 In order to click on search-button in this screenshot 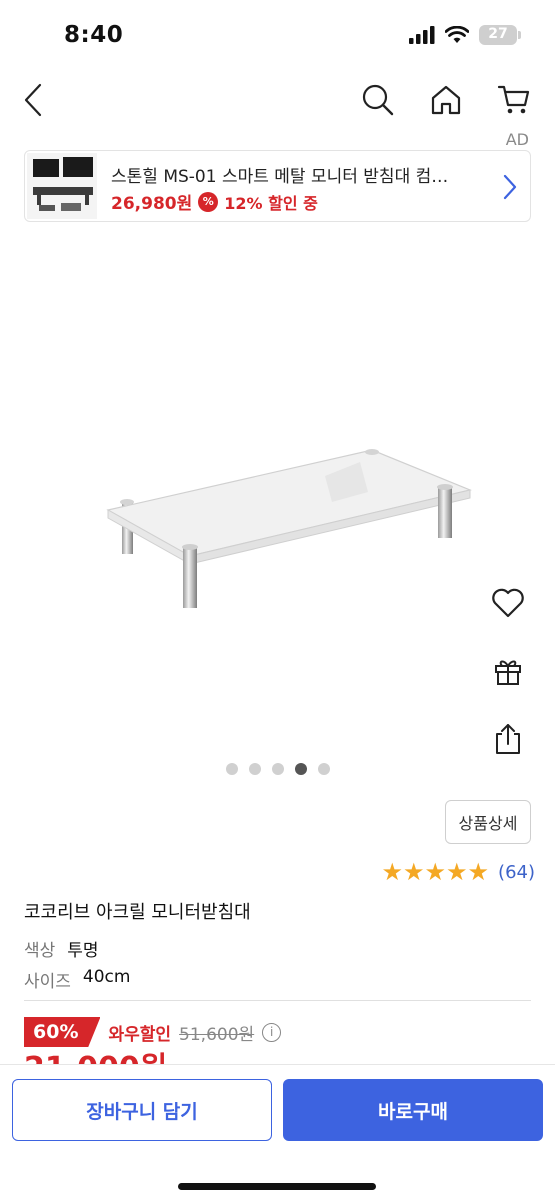, I will do `click(378, 100)`.